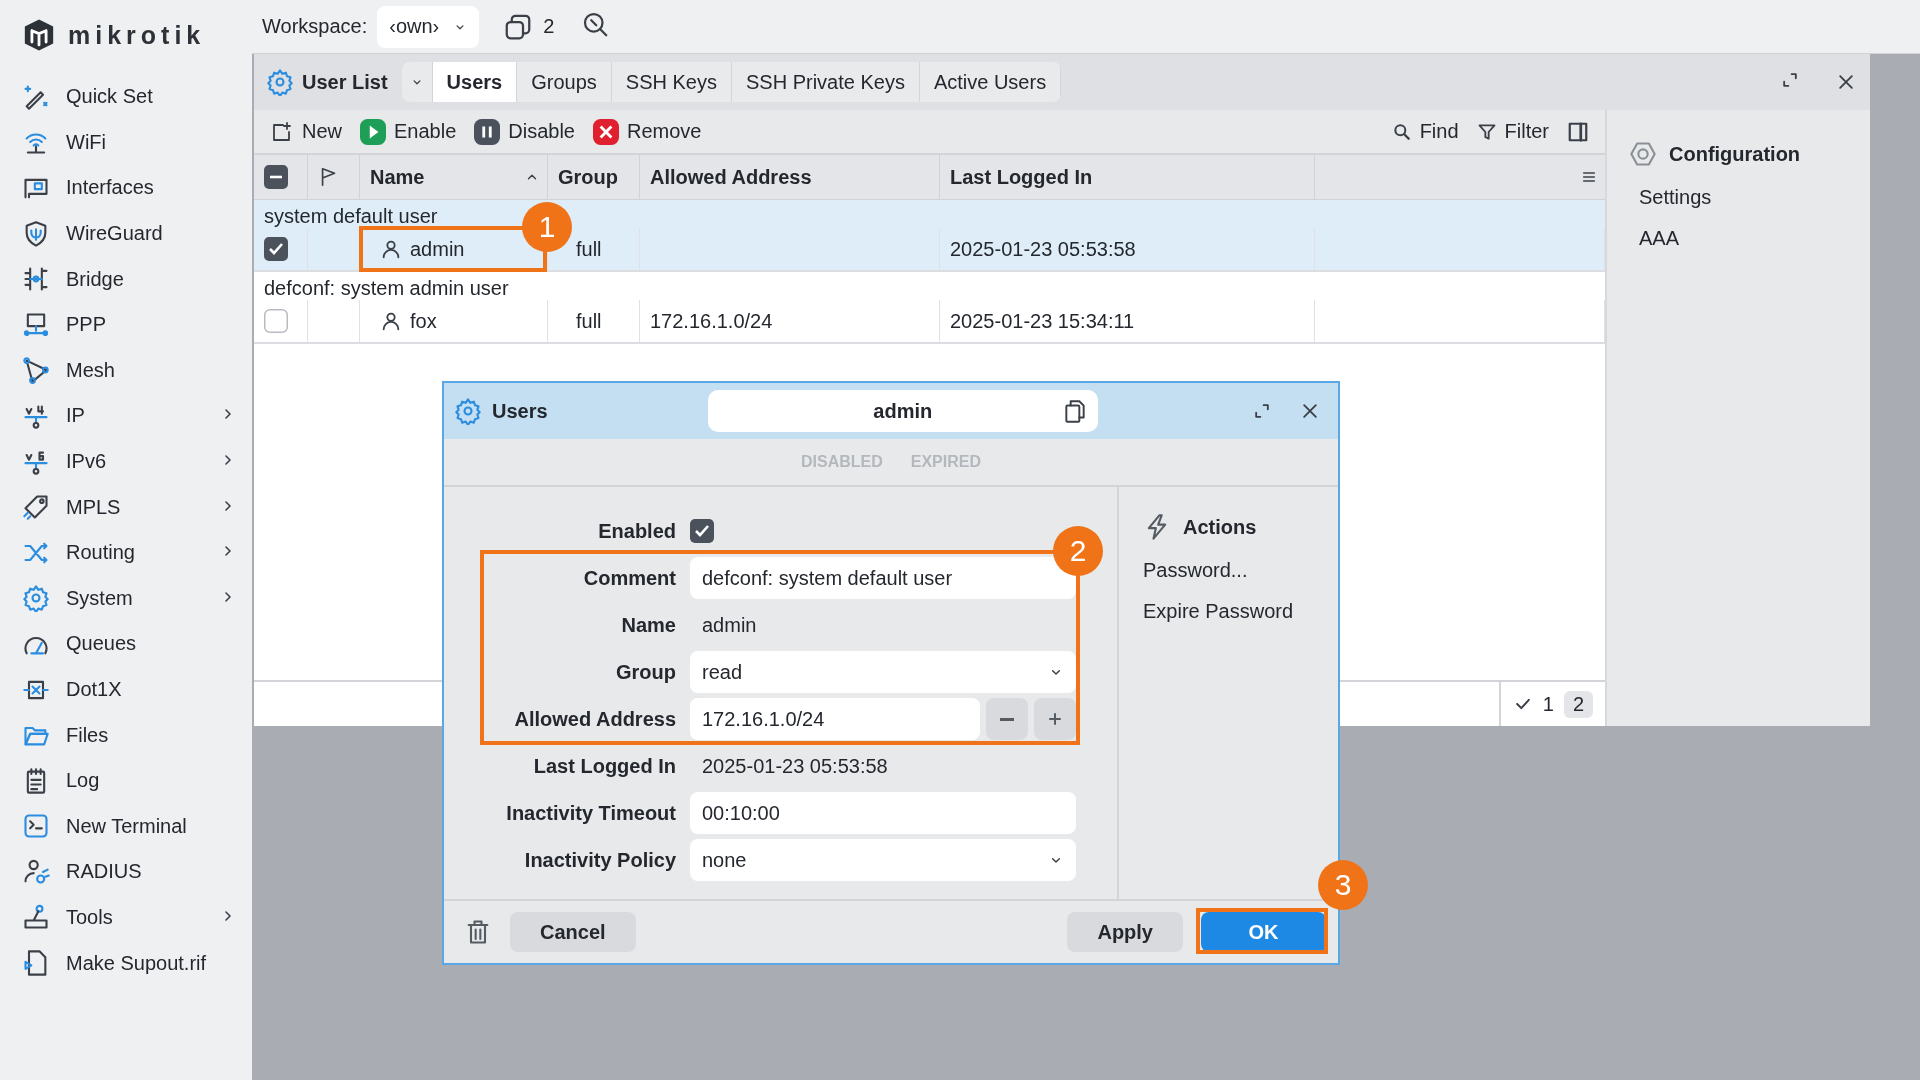 This screenshot has width=1920, height=1080. Describe the element at coordinates (437, 249) in the screenshot. I see `table-cell: admin` at that location.